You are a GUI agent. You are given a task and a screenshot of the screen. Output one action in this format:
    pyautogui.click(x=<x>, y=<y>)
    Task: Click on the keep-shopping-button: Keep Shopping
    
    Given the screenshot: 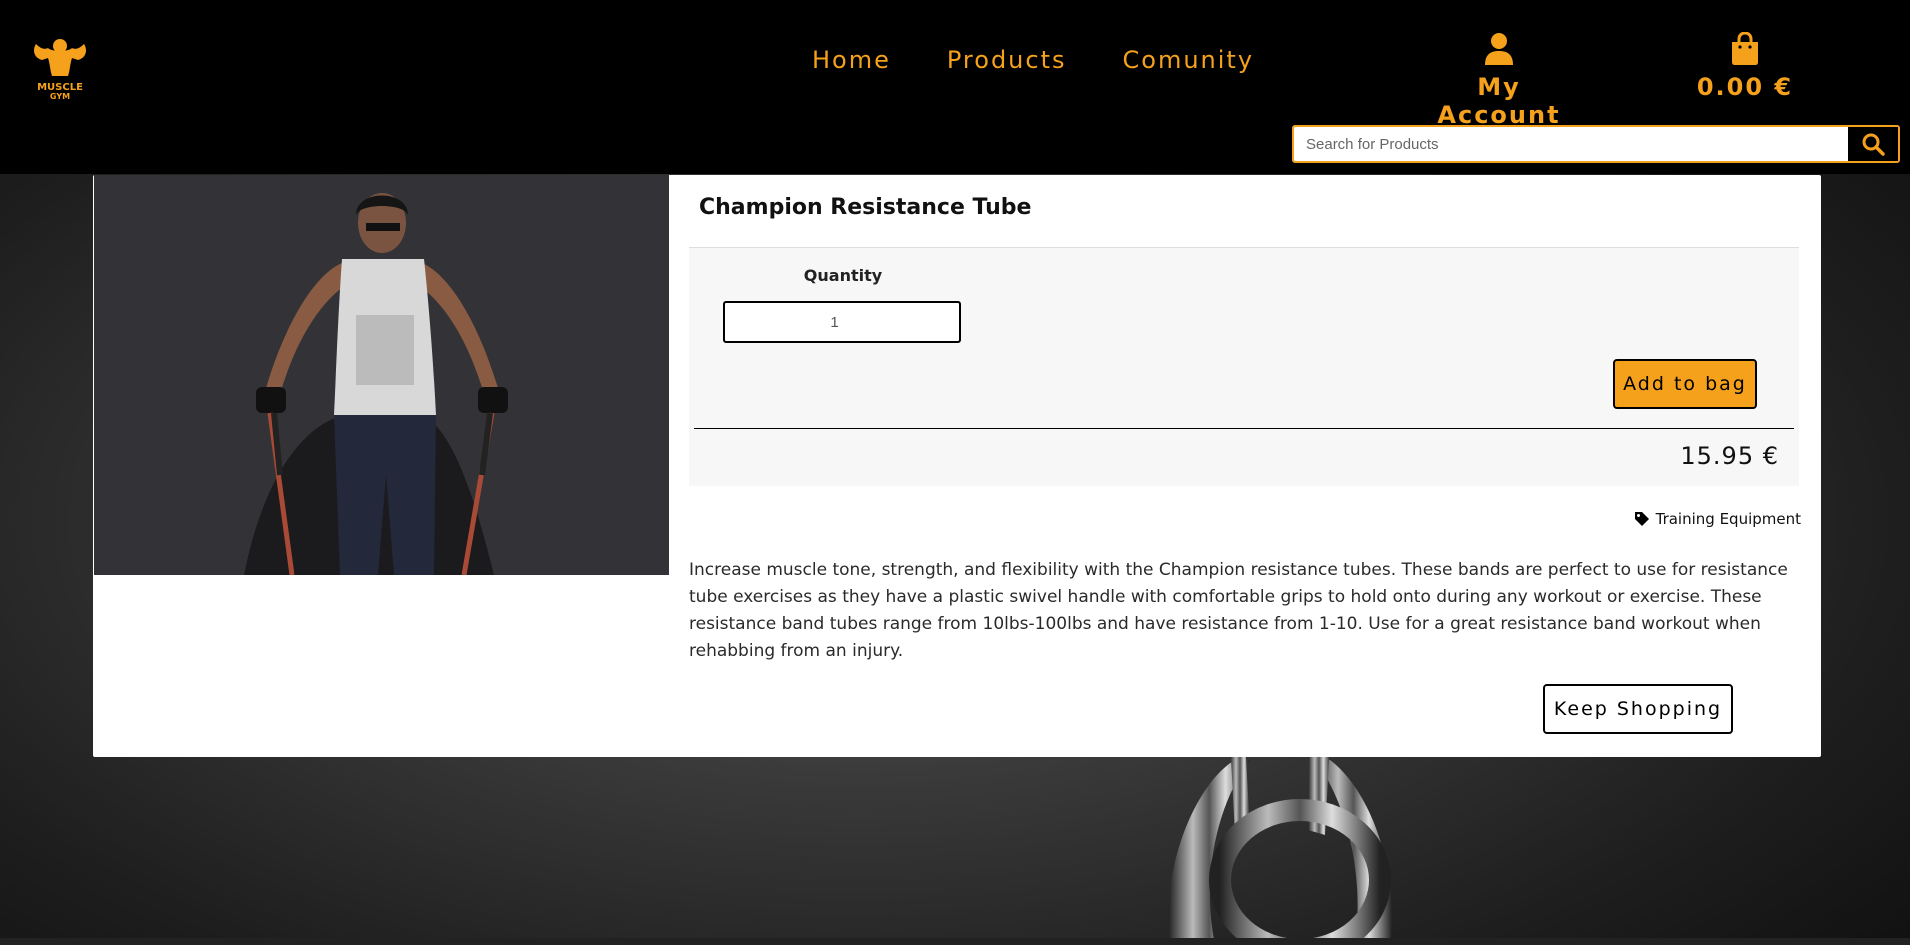 What is the action you would take?
    pyautogui.click(x=1638, y=709)
    